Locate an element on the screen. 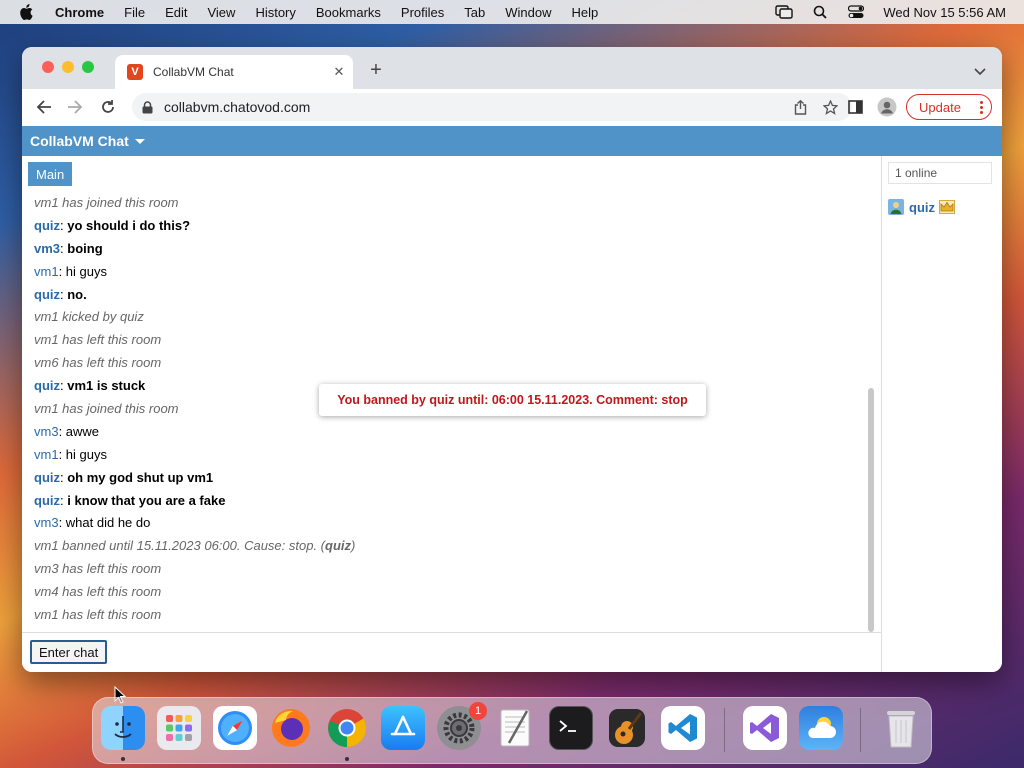 This screenshot has height=768, width=1024. input-divider is located at coordinates (452, 632).